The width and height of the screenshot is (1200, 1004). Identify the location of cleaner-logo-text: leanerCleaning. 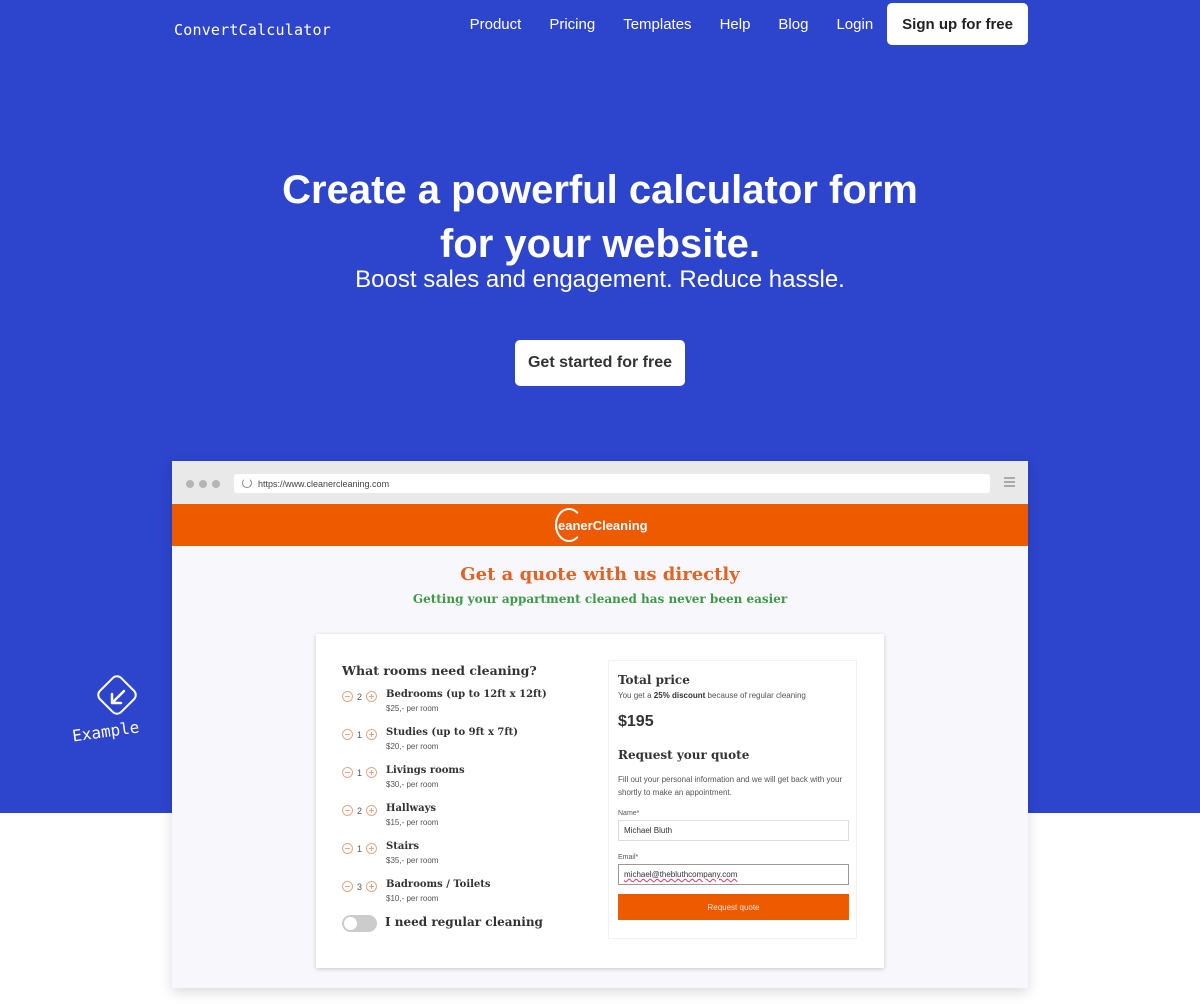
(601, 525).